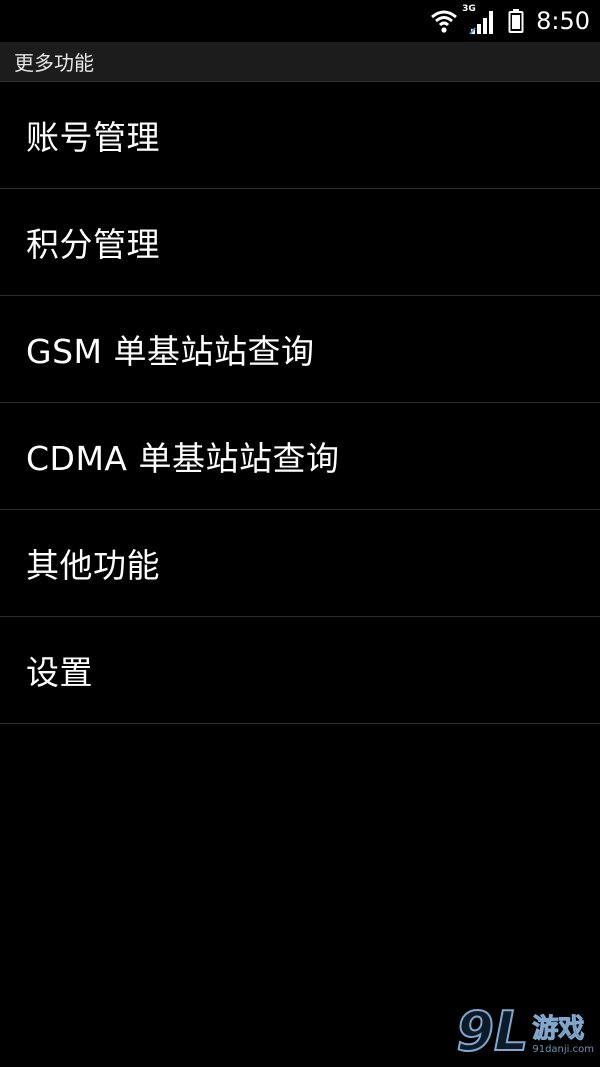 The image size is (600, 1067). What do you see at coordinates (469, 9) in the screenshot?
I see `network-type-label: 3G` at bounding box center [469, 9].